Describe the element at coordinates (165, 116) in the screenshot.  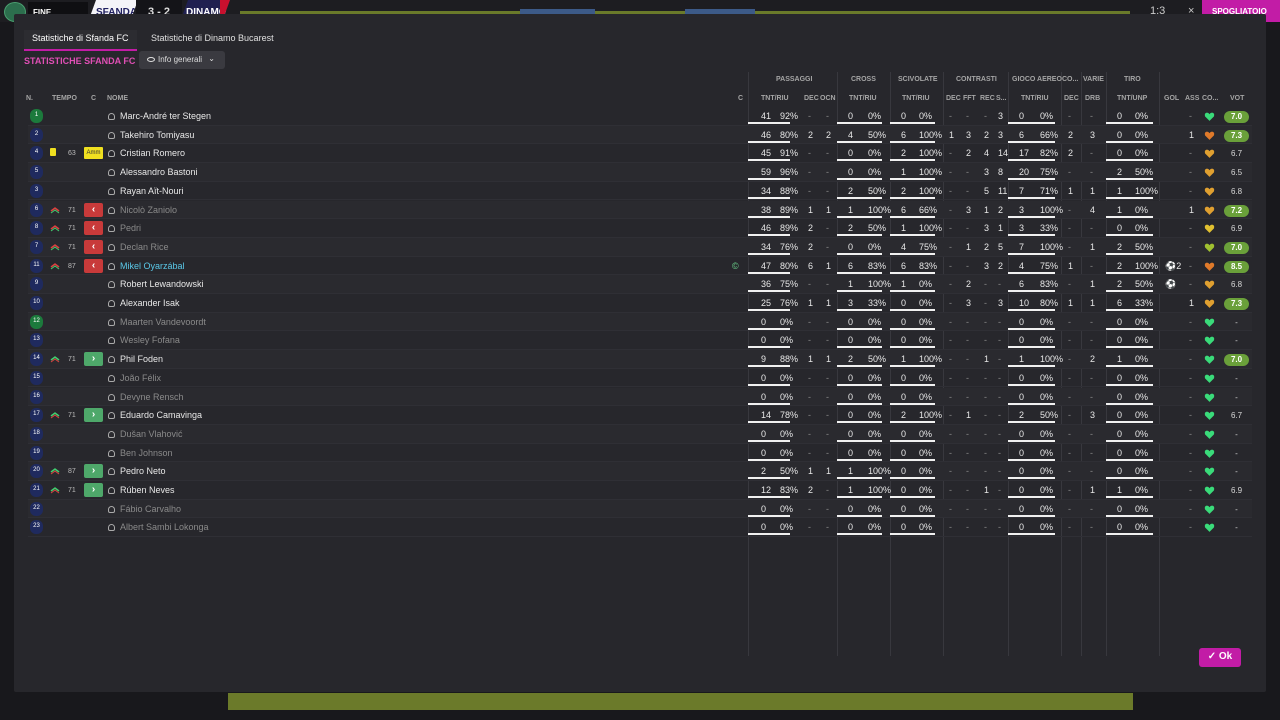
I see `player-name: Marc-André ter Stegen` at that location.